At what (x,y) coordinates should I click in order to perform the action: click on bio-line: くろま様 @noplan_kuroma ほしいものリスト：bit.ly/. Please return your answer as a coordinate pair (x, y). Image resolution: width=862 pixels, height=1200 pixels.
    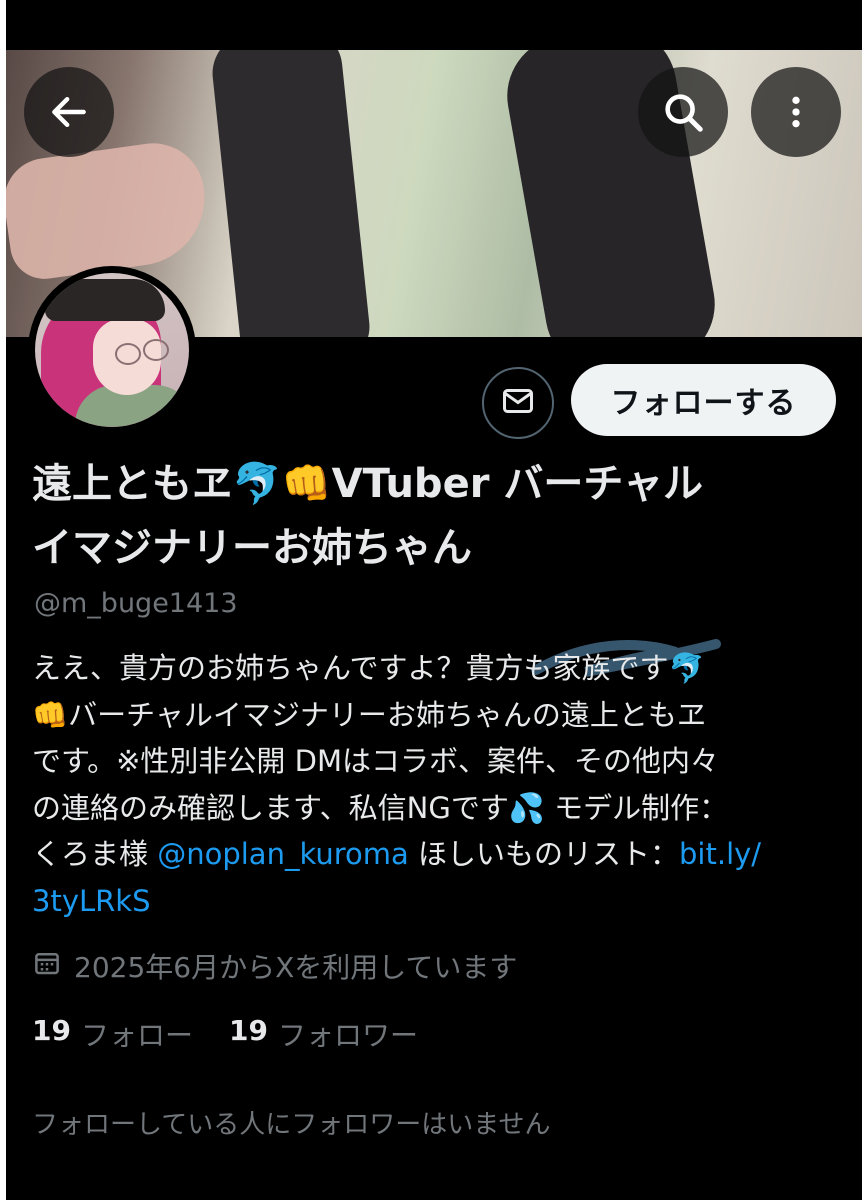
    Looking at the image, I should click on (442, 854).